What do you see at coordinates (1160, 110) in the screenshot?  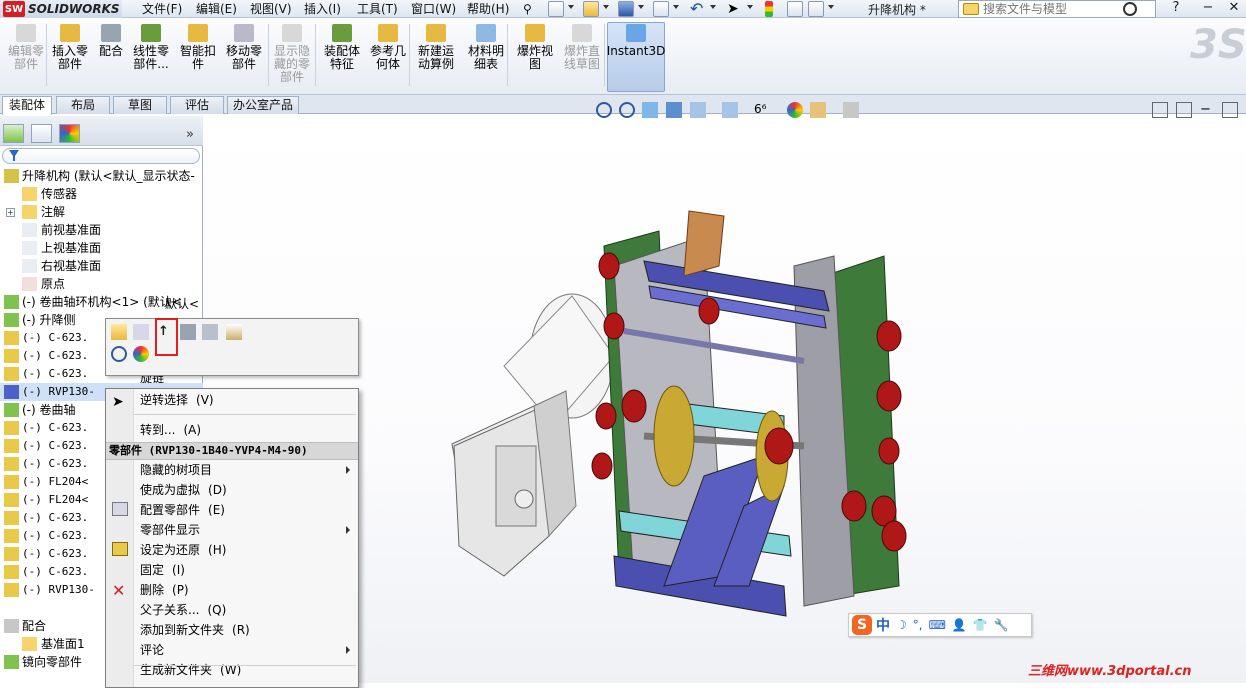 I see `viewport-split-icon` at bounding box center [1160, 110].